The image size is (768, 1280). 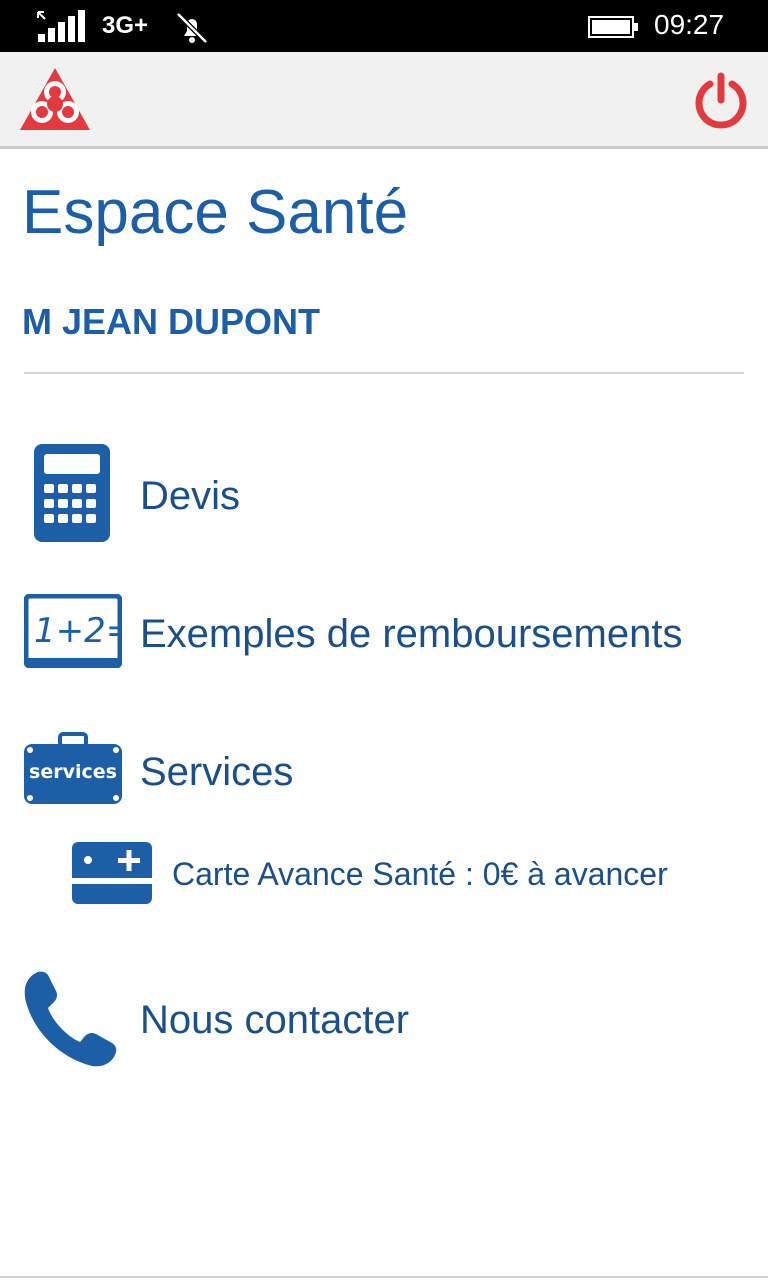 I want to click on network-type: 3G+, so click(x=125, y=25).